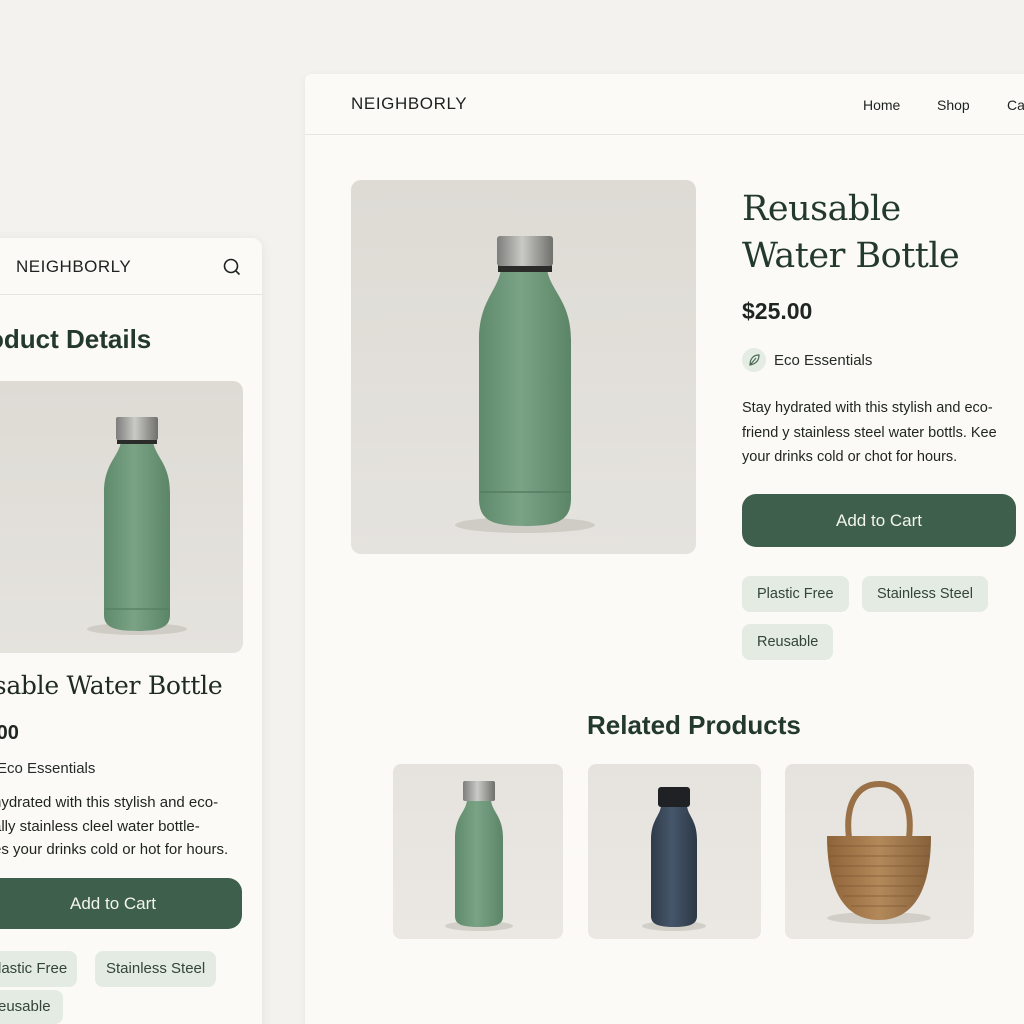 This screenshot has width=1024, height=1024. What do you see at coordinates (788, 642) in the screenshot?
I see `tag-reusable: Reusable` at bounding box center [788, 642].